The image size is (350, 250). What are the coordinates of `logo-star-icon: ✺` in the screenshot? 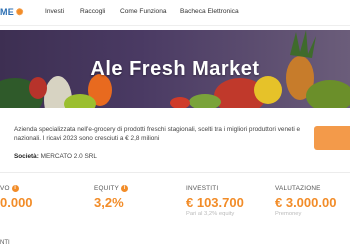 It's located at (19, 12).